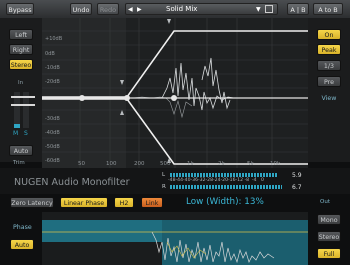 The width and height of the screenshot is (350, 265). Describe the element at coordinates (152, 202) in the screenshot. I see `link-button: Link` at that location.